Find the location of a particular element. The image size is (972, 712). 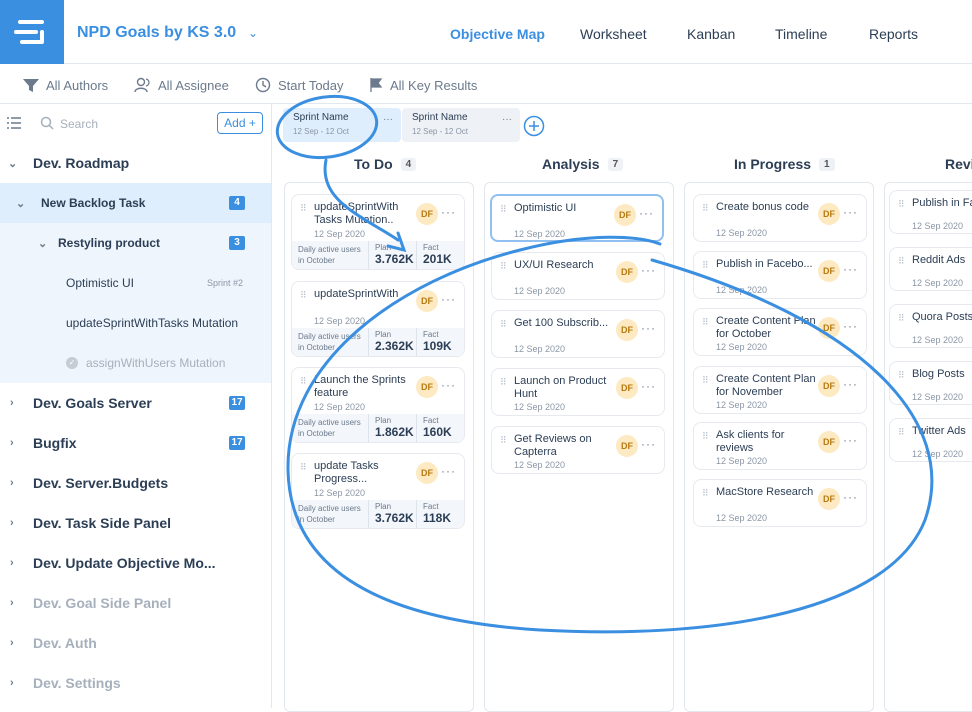

tab-kanban: Kanban is located at coordinates (711, 34).